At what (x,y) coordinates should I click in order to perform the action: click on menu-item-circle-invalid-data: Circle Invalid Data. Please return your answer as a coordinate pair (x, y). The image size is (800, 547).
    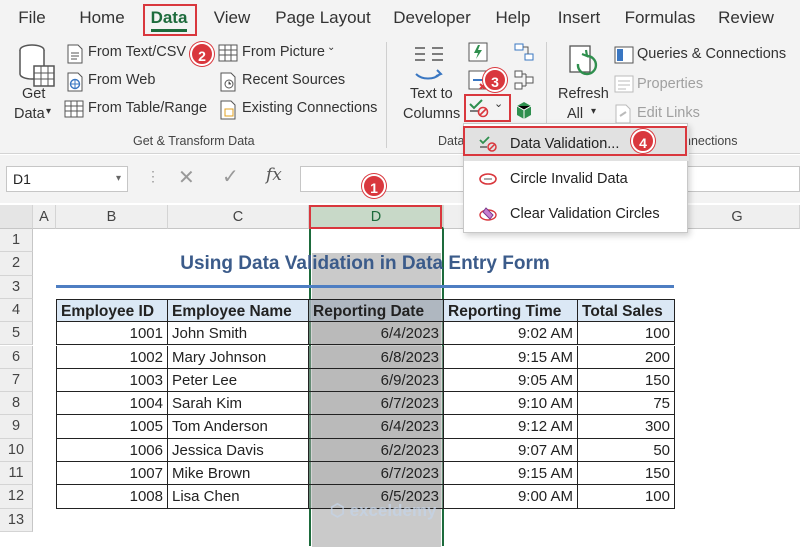
    Looking at the image, I should click on (576, 179).